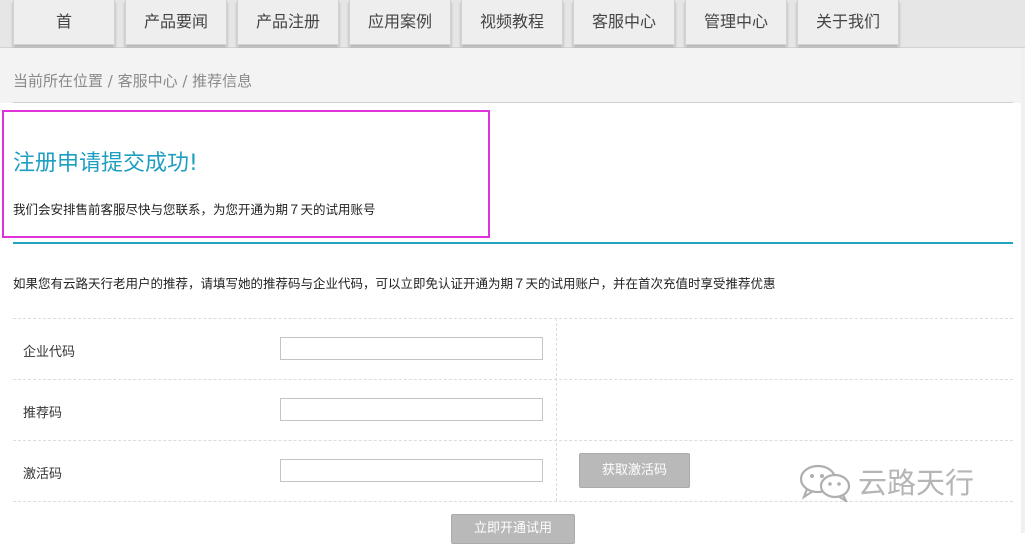 The width and height of the screenshot is (1025, 544). Describe the element at coordinates (43, 474) in the screenshot. I see `activation-code-label: 激活码` at that location.